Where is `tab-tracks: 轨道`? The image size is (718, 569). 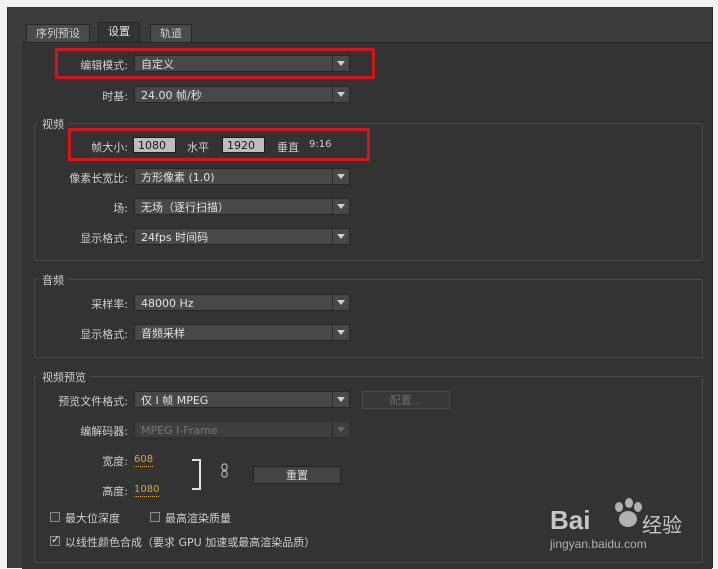 tab-tracks: 轨道 is located at coordinates (171, 33).